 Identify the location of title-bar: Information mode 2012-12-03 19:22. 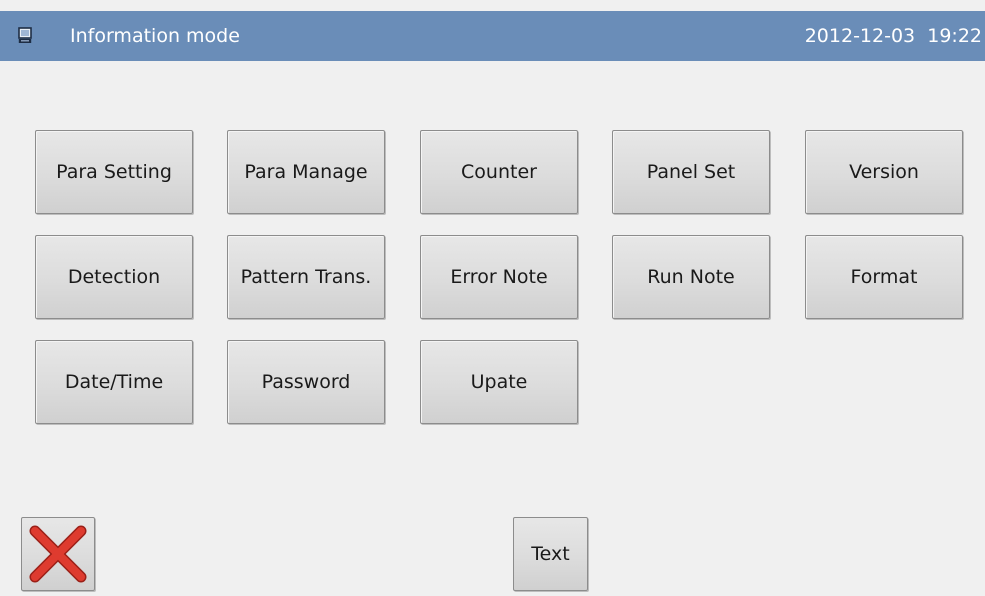
(492, 36).